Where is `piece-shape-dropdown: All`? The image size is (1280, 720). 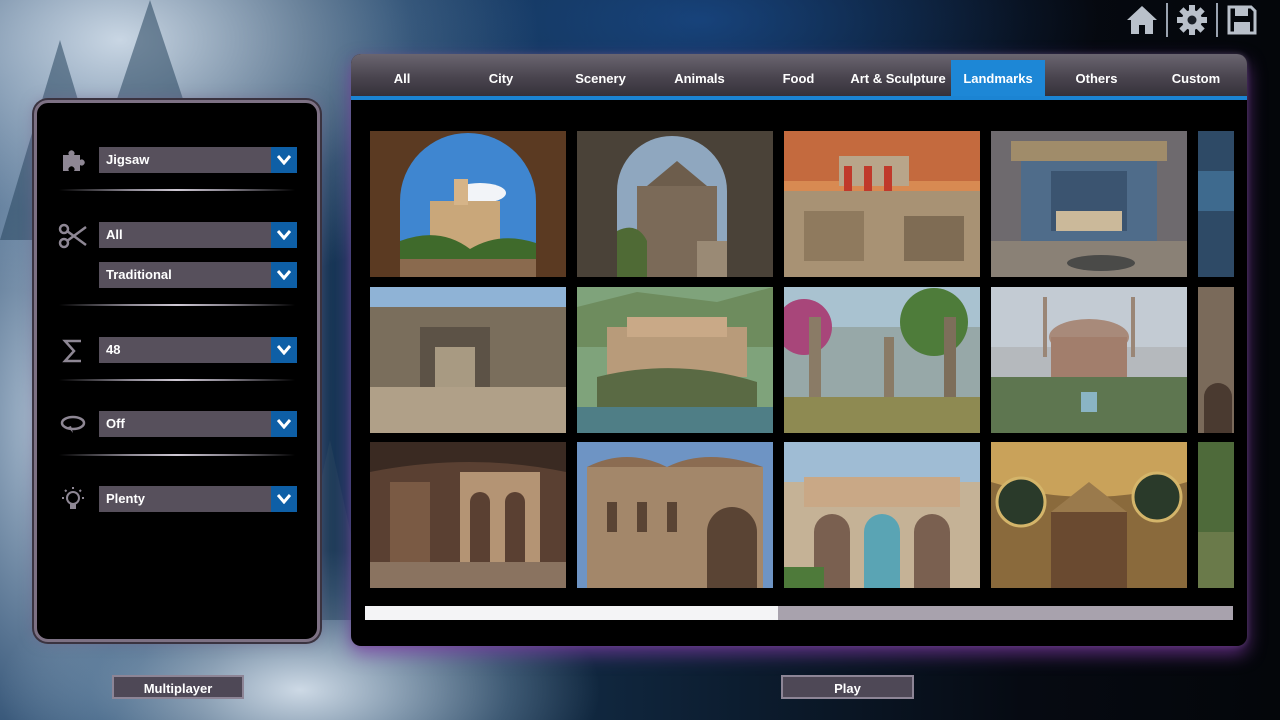
piece-shape-dropdown: All is located at coordinates (198, 235).